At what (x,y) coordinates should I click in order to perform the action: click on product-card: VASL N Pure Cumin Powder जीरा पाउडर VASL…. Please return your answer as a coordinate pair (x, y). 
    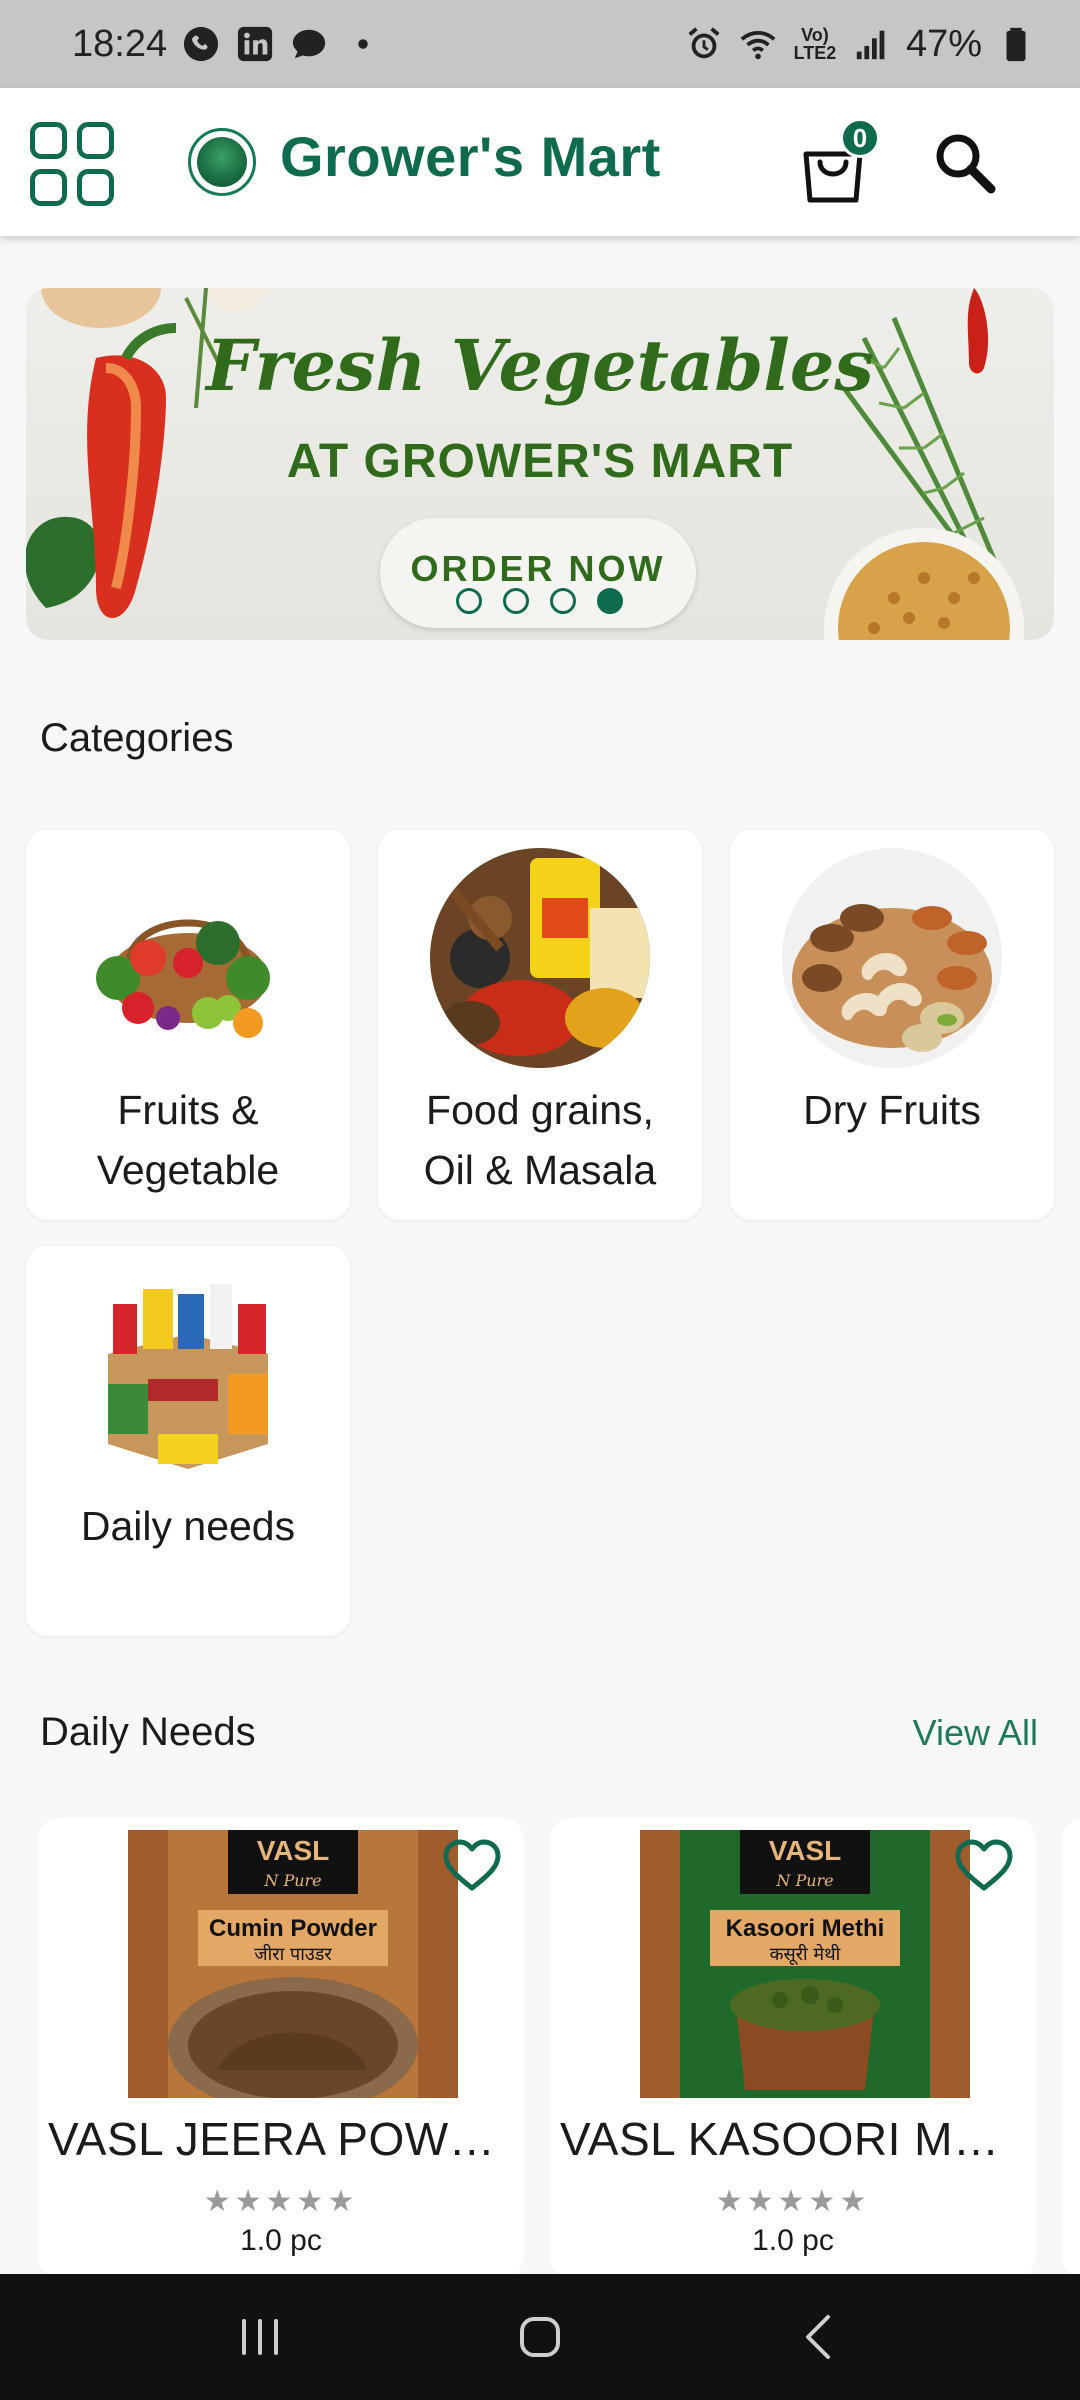
    Looking at the image, I should click on (281, 2048).